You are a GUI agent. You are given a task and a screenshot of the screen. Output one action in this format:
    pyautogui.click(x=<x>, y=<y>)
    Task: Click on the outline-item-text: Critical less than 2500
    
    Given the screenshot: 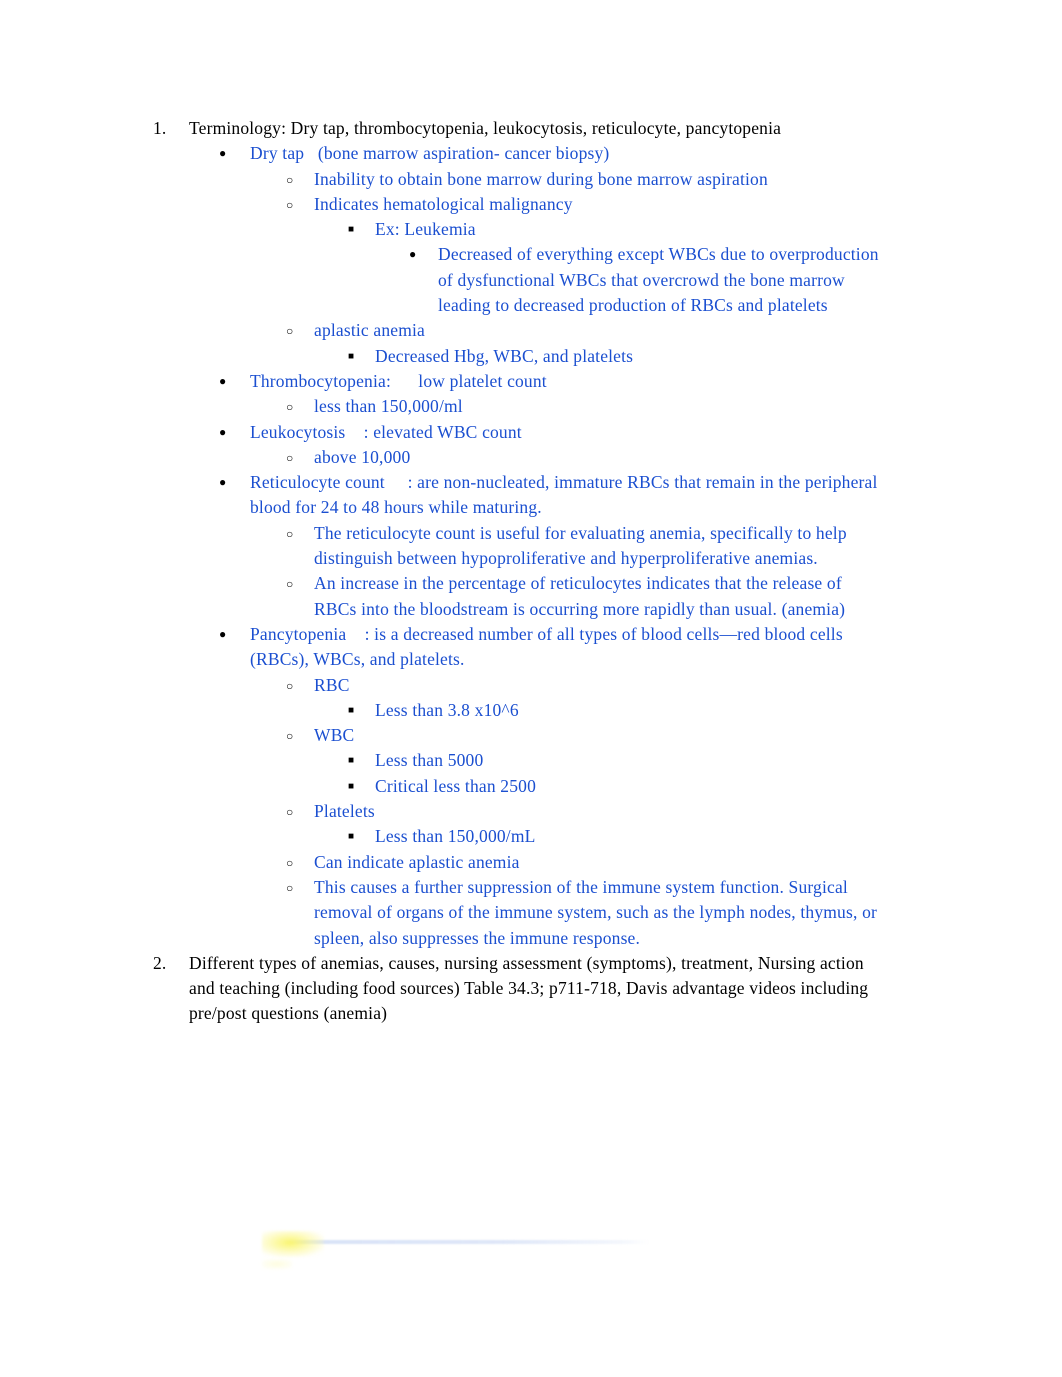 What is the action you would take?
    pyautogui.click(x=456, y=785)
    